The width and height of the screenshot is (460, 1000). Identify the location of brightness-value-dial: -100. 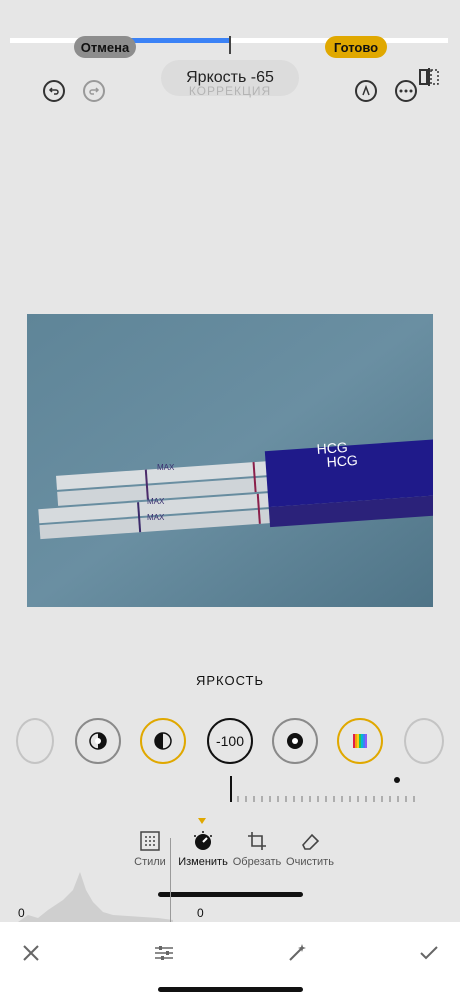
(230, 741).